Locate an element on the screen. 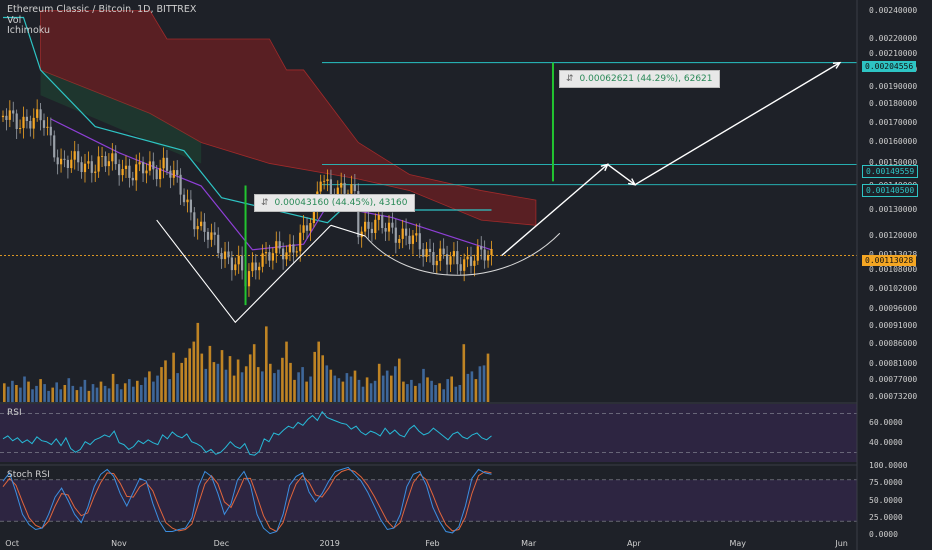 The width and height of the screenshot is (932, 550). time-tick-label: Nov is located at coordinates (119, 543).